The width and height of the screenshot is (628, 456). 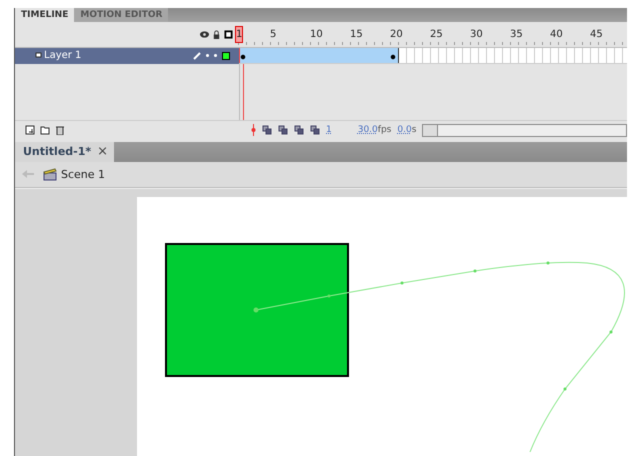 What do you see at coordinates (226, 56) in the screenshot?
I see `outline-color-icon` at bounding box center [226, 56].